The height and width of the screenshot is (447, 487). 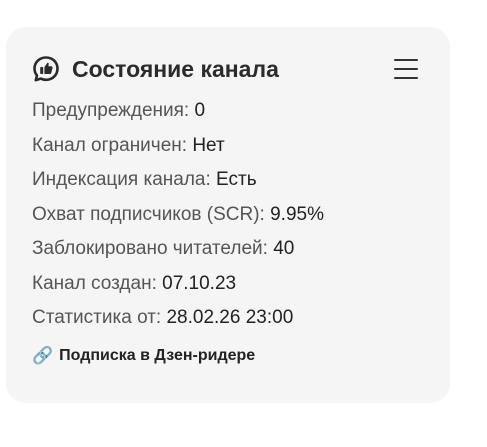 What do you see at coordinates (43, 355) in the screenshot?
I see `link-icon: 🔗` at bounding box center [43, 355].